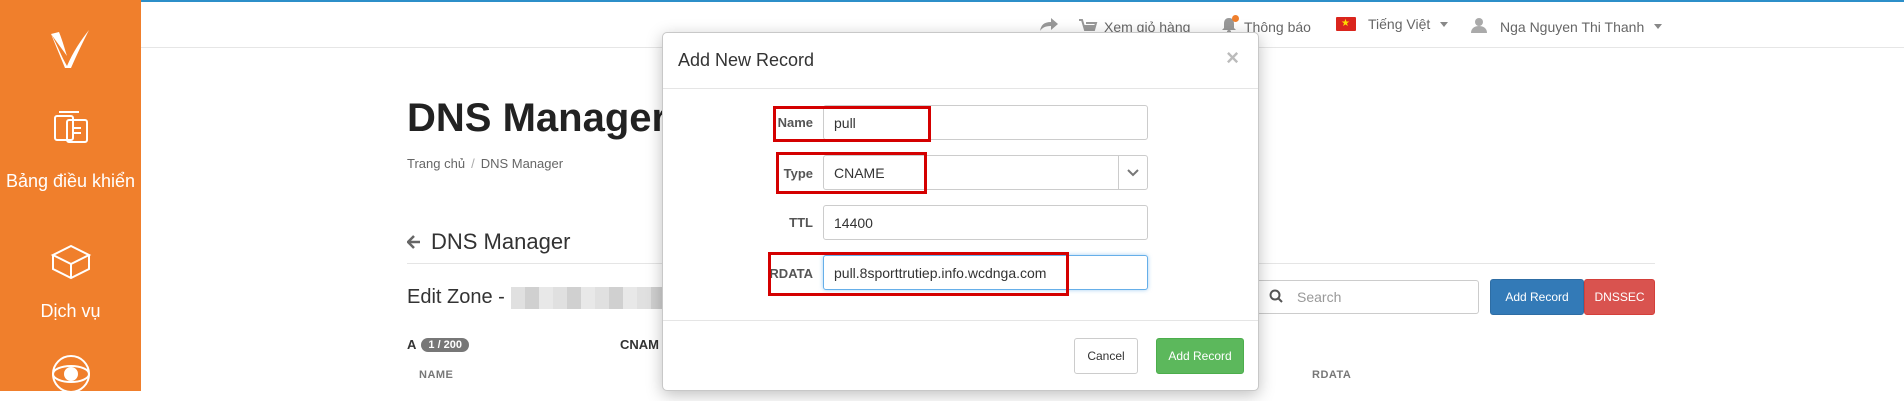  I want to click on column-header-name: NAME, so click(436, 375).